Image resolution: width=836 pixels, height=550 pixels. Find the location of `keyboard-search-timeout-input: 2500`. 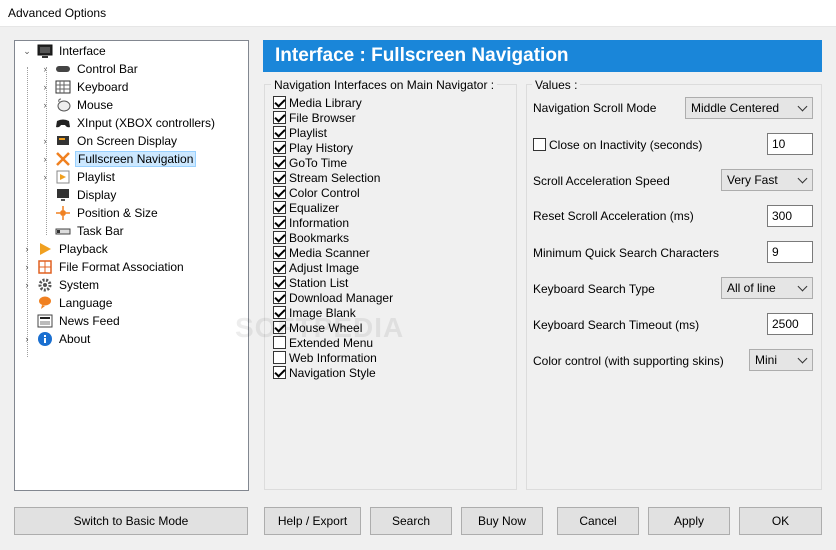

keyboard-search-timeout-input: 2500 is located at coordinates (790, 324).